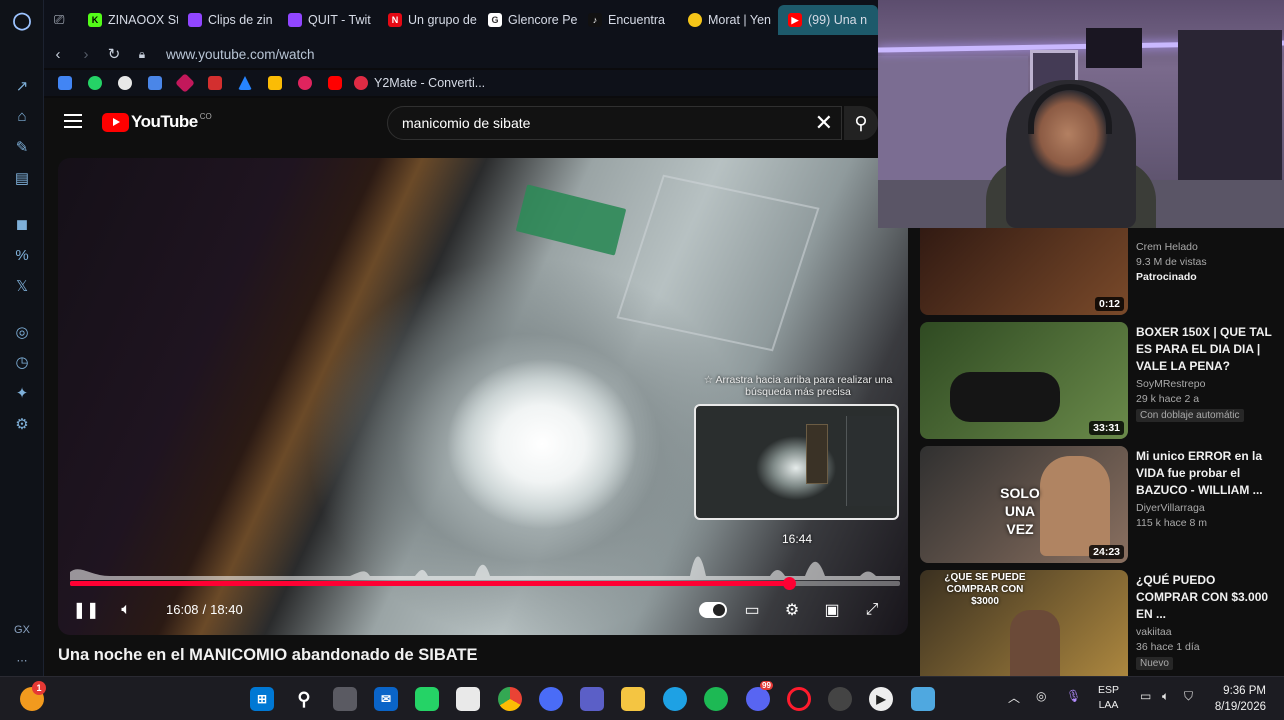 This screenshot has height=720, width=1284. Describe the element at coordinates (22, 147) in the screenshot. I see `pen-icon: ✎` at that location.